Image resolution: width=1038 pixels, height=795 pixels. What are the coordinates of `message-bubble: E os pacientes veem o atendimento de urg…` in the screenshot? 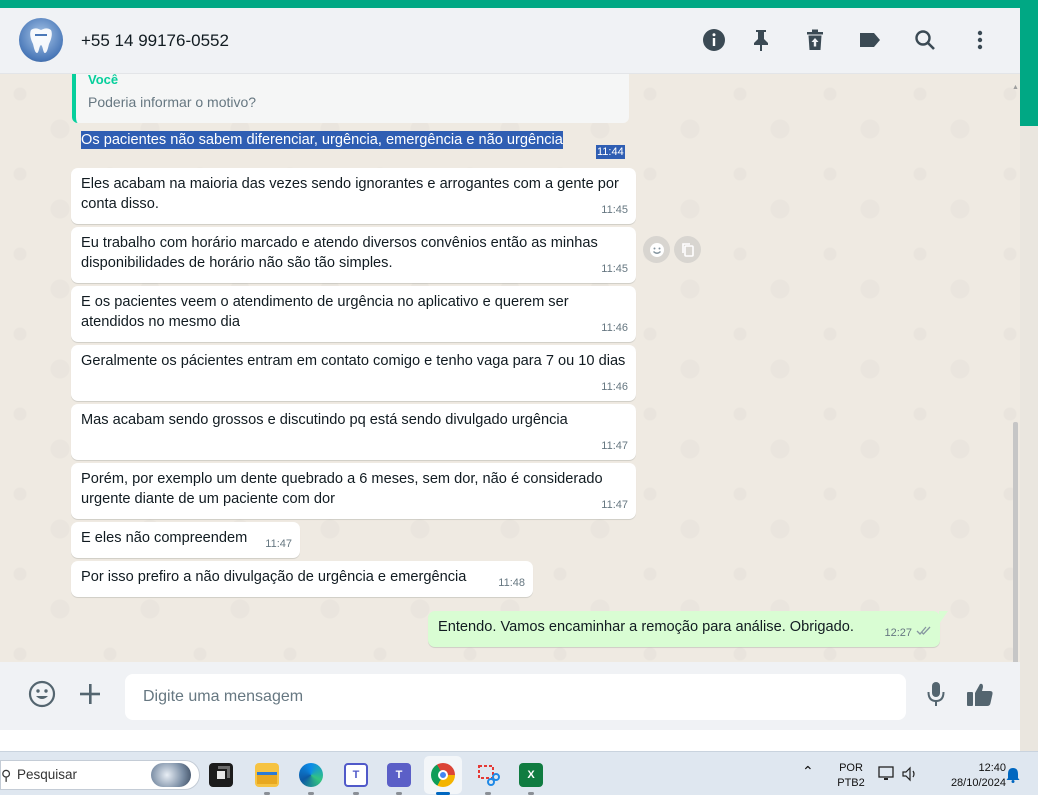 It's located at (353, 314).